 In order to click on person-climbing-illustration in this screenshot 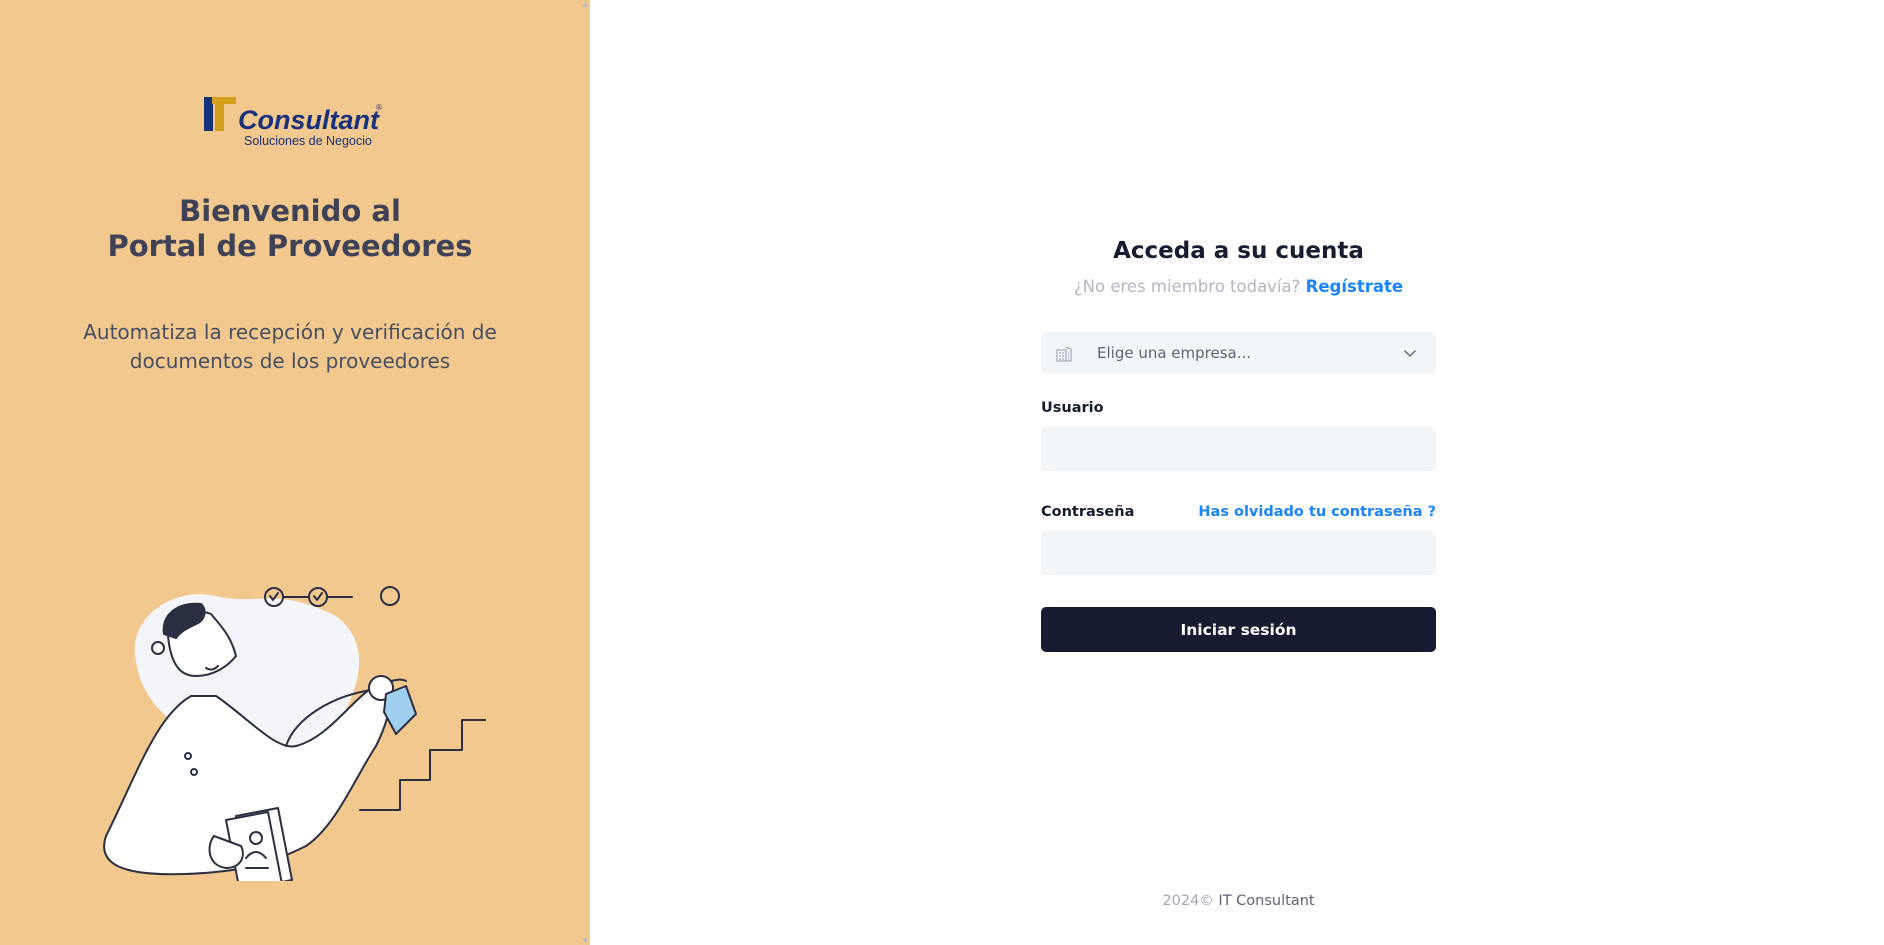, I will do `click(294, 733)`.